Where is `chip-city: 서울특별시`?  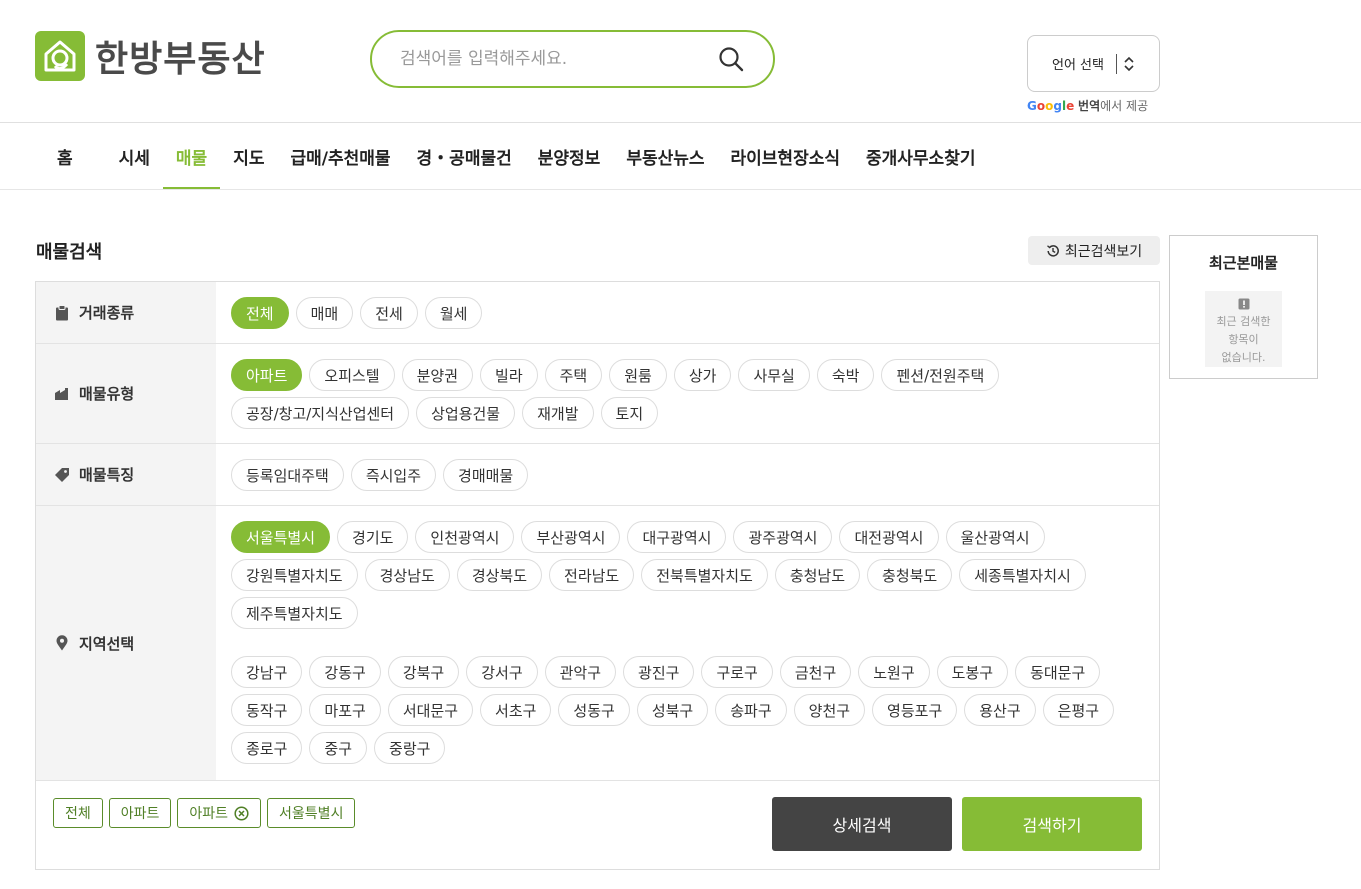 chip-city: 서울특별시 is located at coordinates (281, 537).